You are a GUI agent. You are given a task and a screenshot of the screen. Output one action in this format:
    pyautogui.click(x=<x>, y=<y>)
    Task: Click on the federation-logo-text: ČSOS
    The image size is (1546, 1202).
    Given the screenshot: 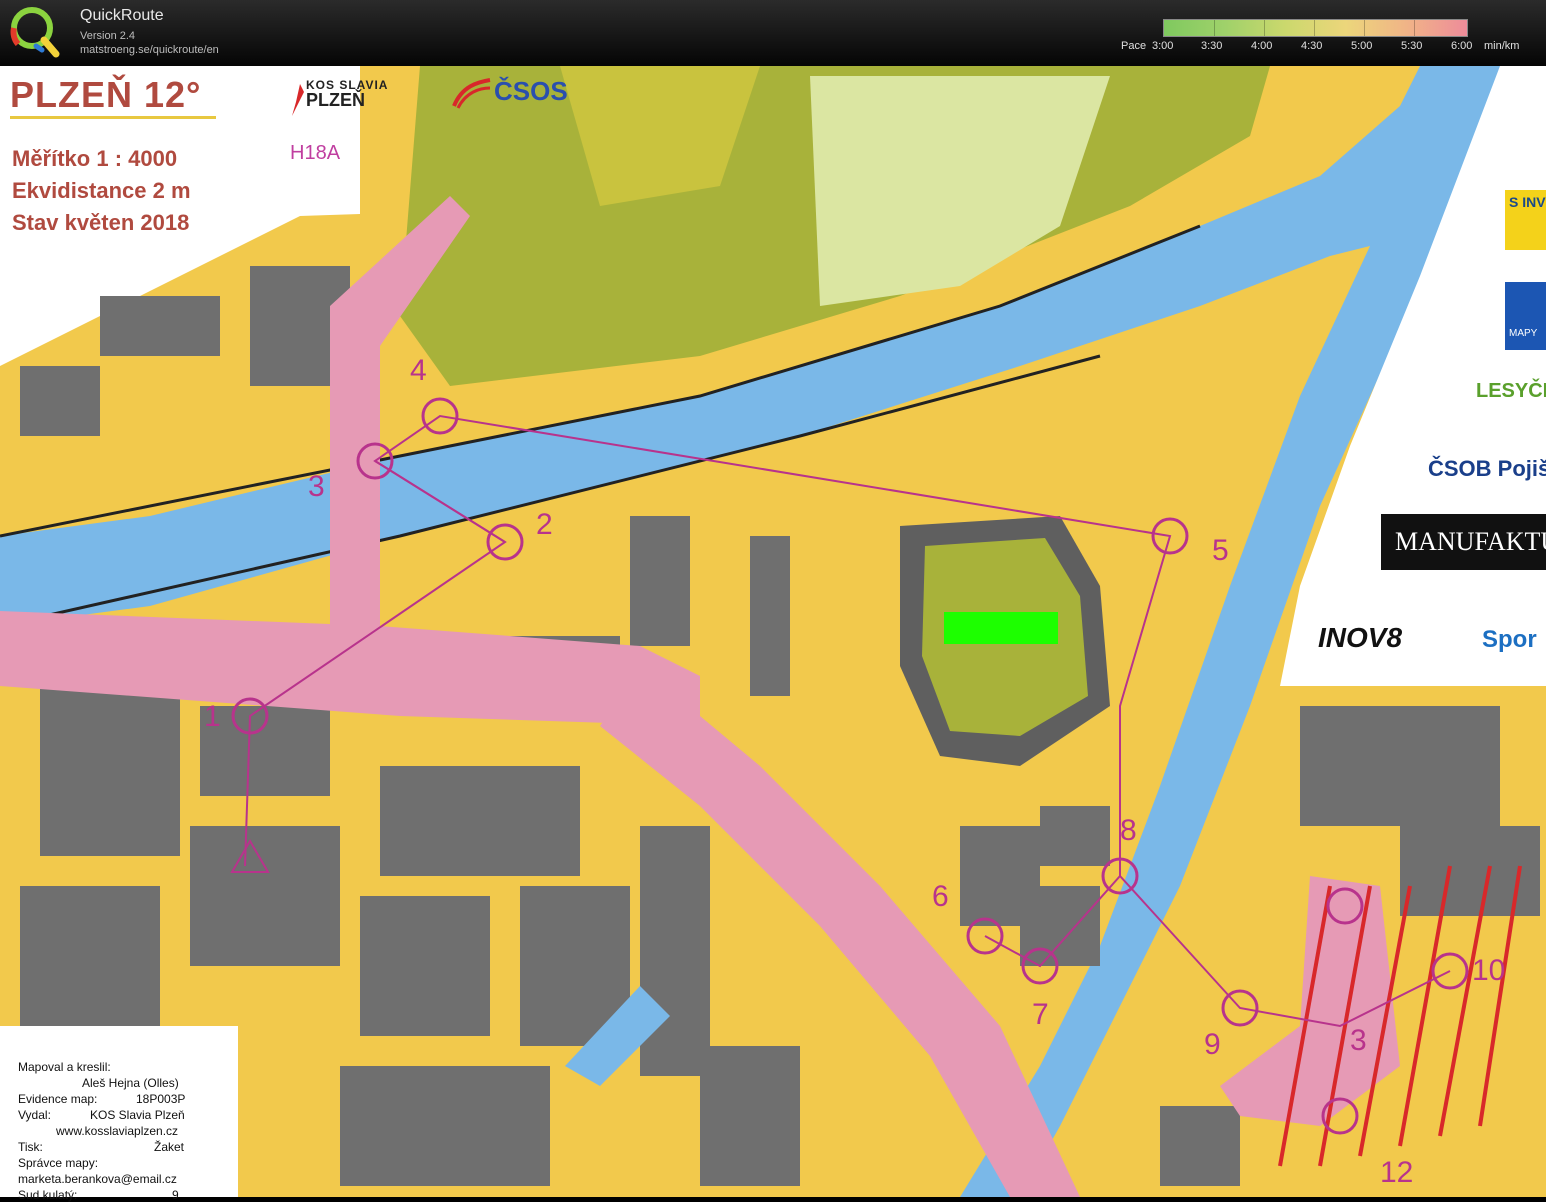 What is the action you would take?
    pyautogui.click(x=531, y=91)
    